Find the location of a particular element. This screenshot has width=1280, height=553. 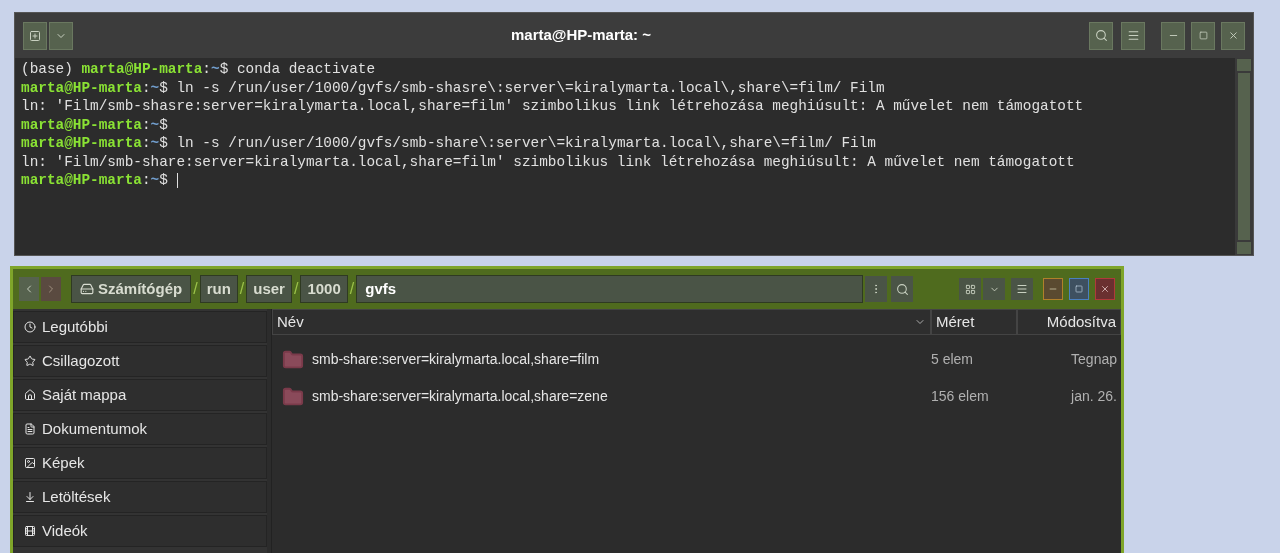

path-button: gvfs is located at coordinates (609, 289).